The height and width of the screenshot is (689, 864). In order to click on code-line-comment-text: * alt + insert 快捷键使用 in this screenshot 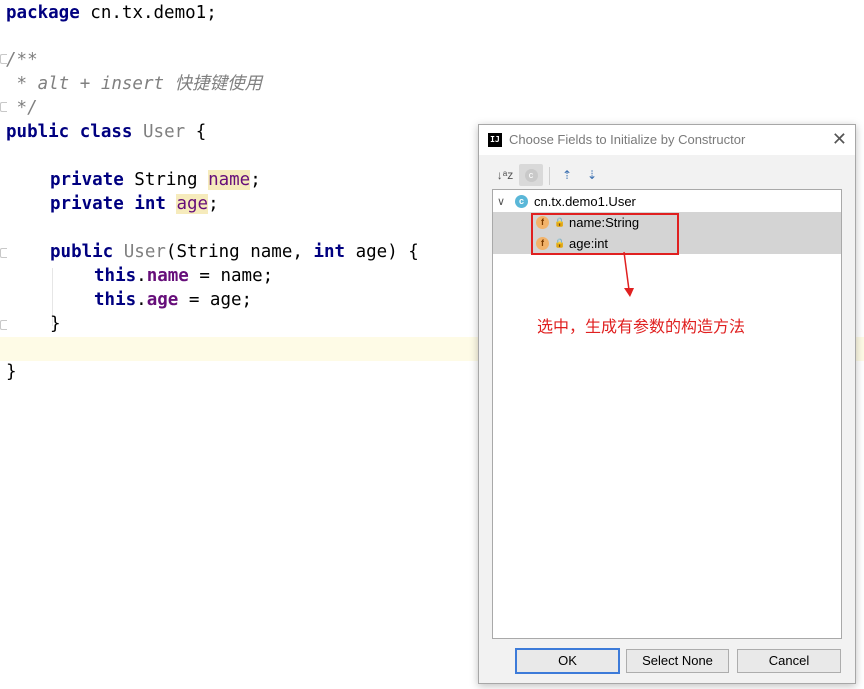, I will do `click(134, 84)`.